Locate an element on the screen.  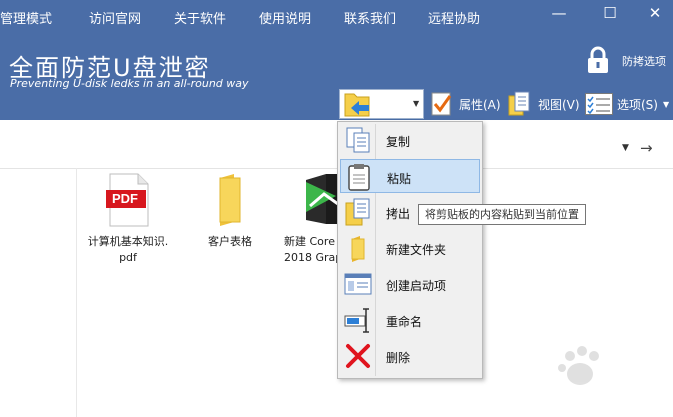
copy-protect-options-label: 防拷选项 is located at coordinates (644, 61).